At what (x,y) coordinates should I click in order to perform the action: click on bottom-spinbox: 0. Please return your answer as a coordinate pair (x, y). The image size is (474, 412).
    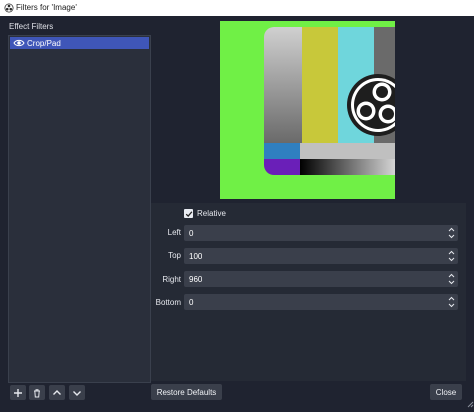
    Looking at the image, I should click on (321, 302).